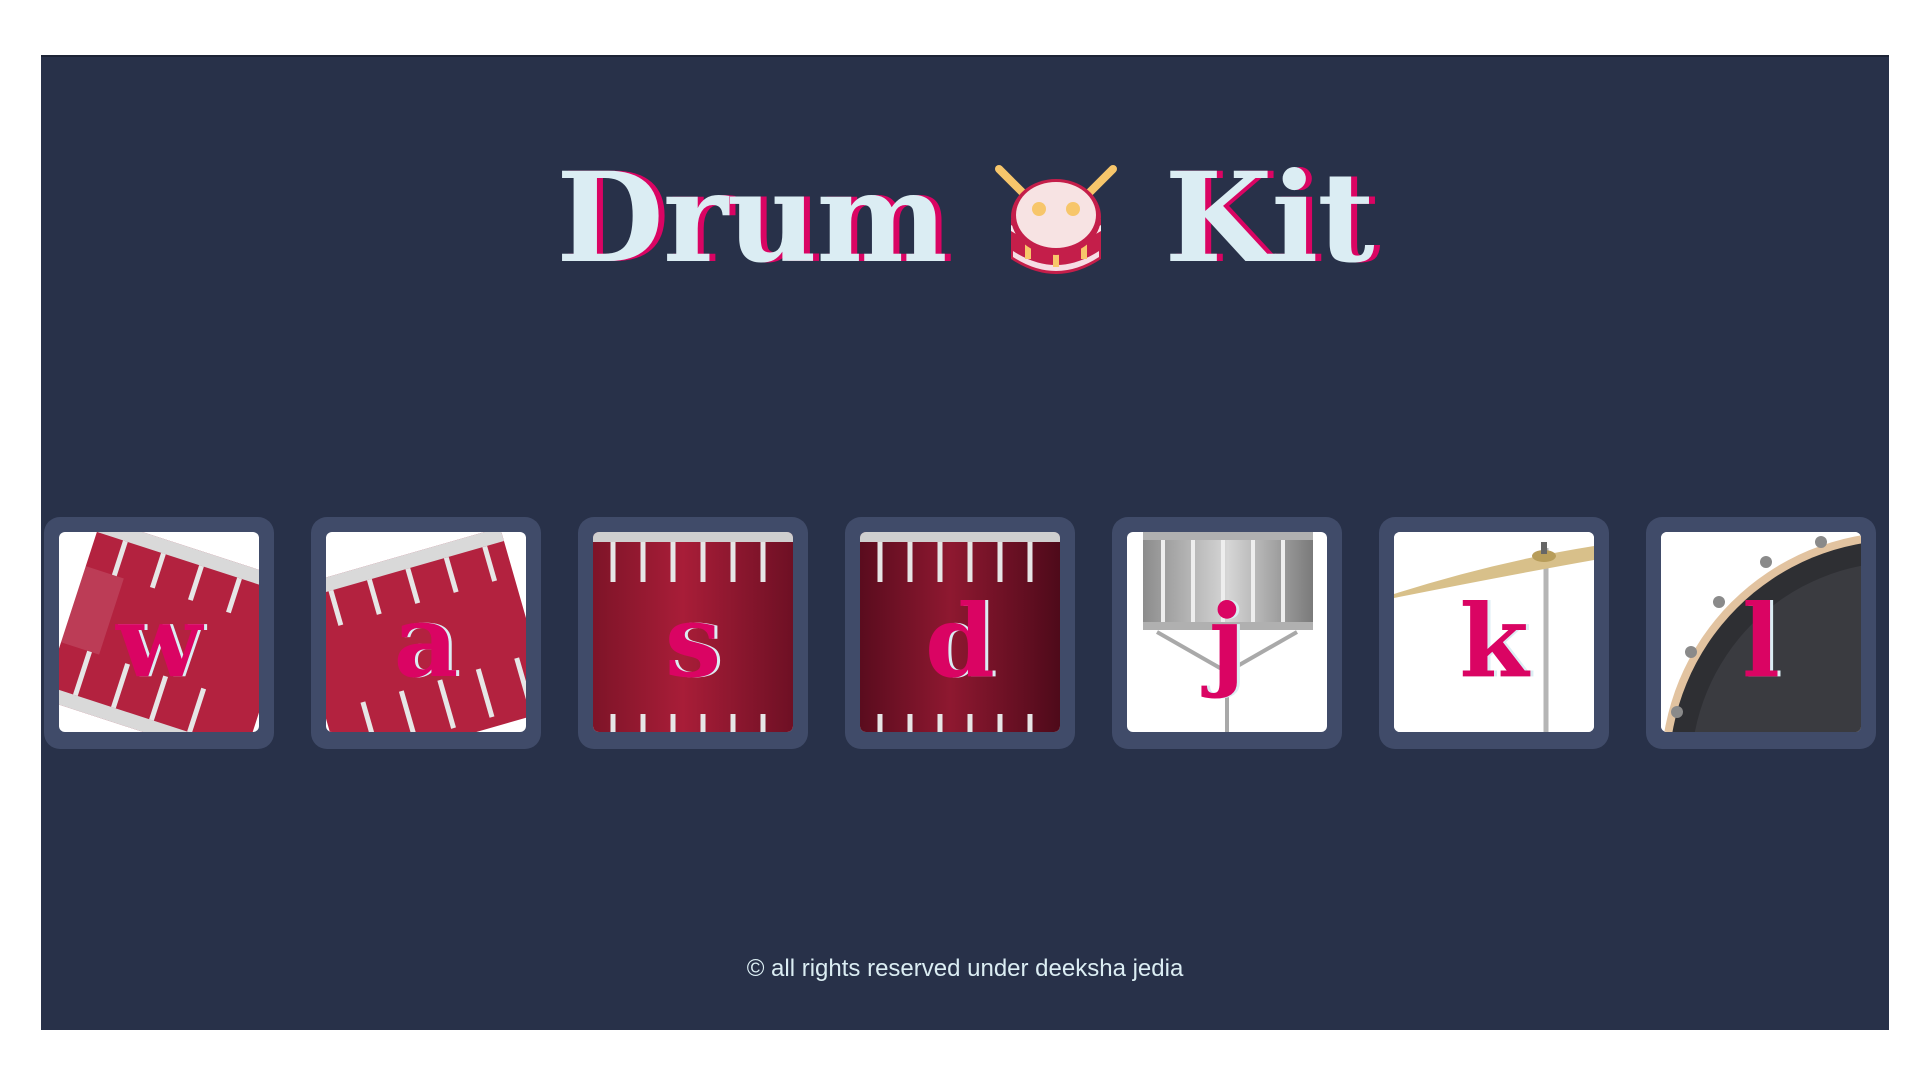 The height and width of the screenshot is (1080, 1920). What do you see at coordinates (751, 218) in the screenshot?
I see `title-word-drum: Drum` at bounding box center [751, 218].